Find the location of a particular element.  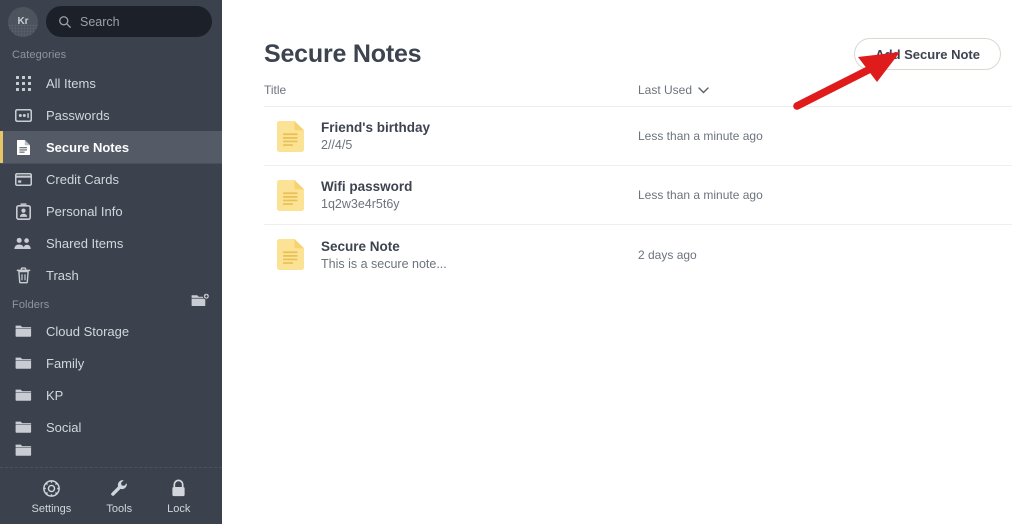

id-card-icon is located at coordinates (23, 211).